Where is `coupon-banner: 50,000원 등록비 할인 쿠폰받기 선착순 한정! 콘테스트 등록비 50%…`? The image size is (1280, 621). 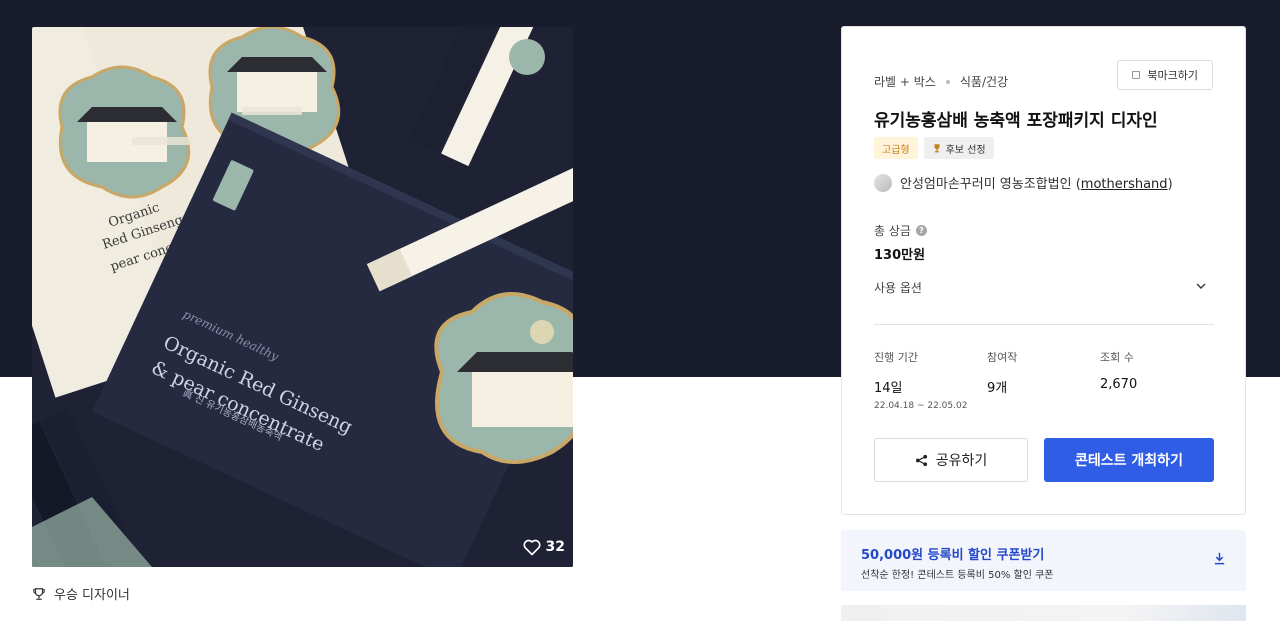 coupon-banner: 50,000원 등록비 할인 쿠폰받기 선착순 한정! 콘테스트 등록비 50%… is located at coordinates (1043, 560).